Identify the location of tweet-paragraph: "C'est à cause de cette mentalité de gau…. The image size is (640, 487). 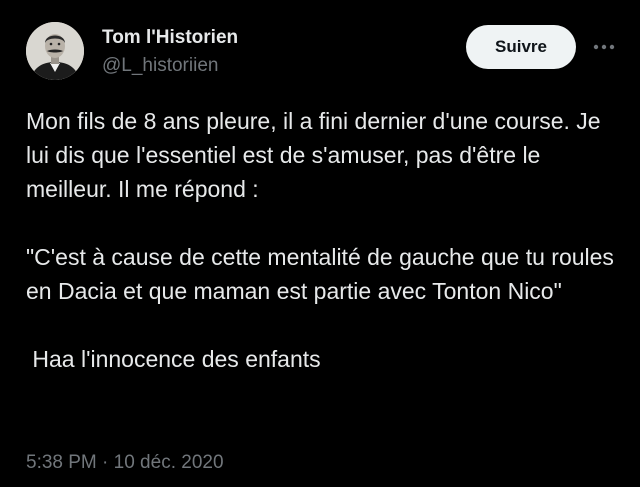
(323, 274).